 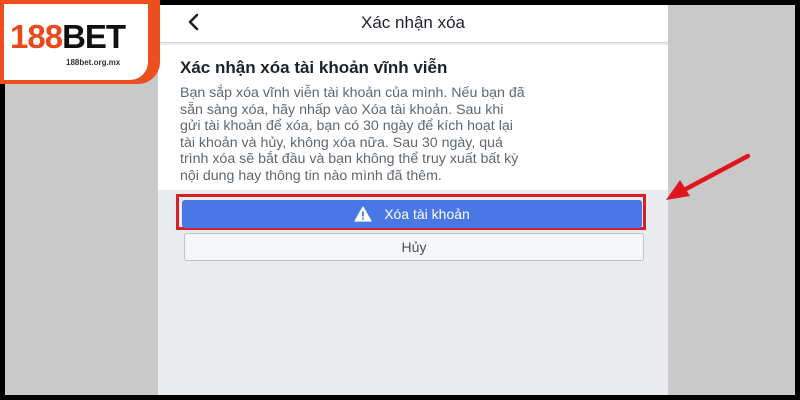 What do you see at coordinates (93, 62) in the screenshot?
I see `logo-domain: 188bet.org.mx` at bounding box center [93, 62].